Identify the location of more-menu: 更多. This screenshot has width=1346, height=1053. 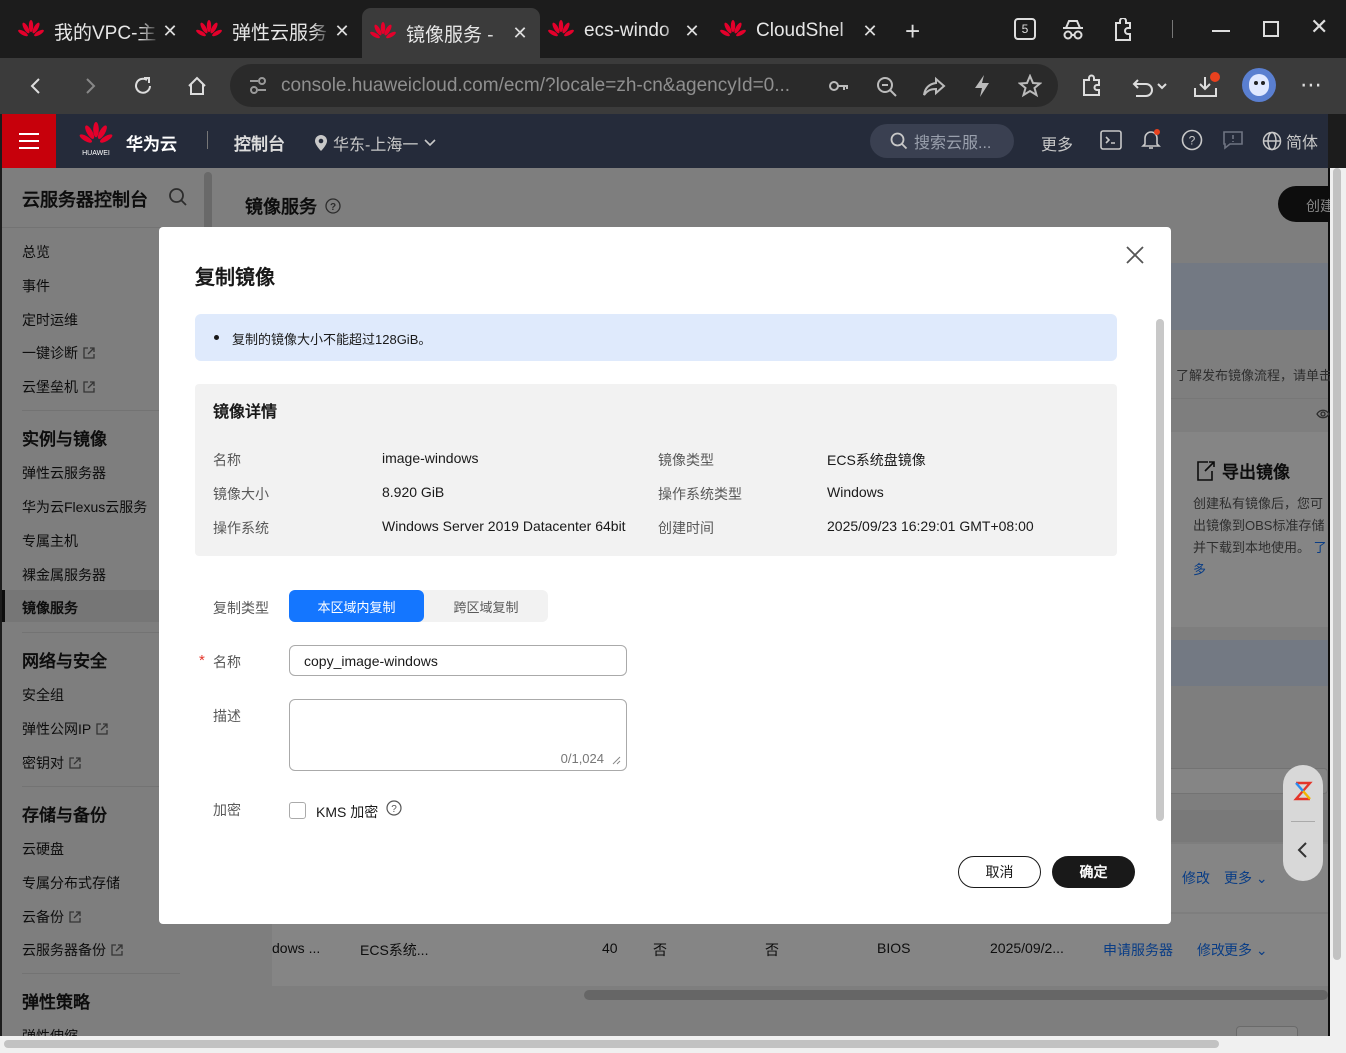
(1057, 143).